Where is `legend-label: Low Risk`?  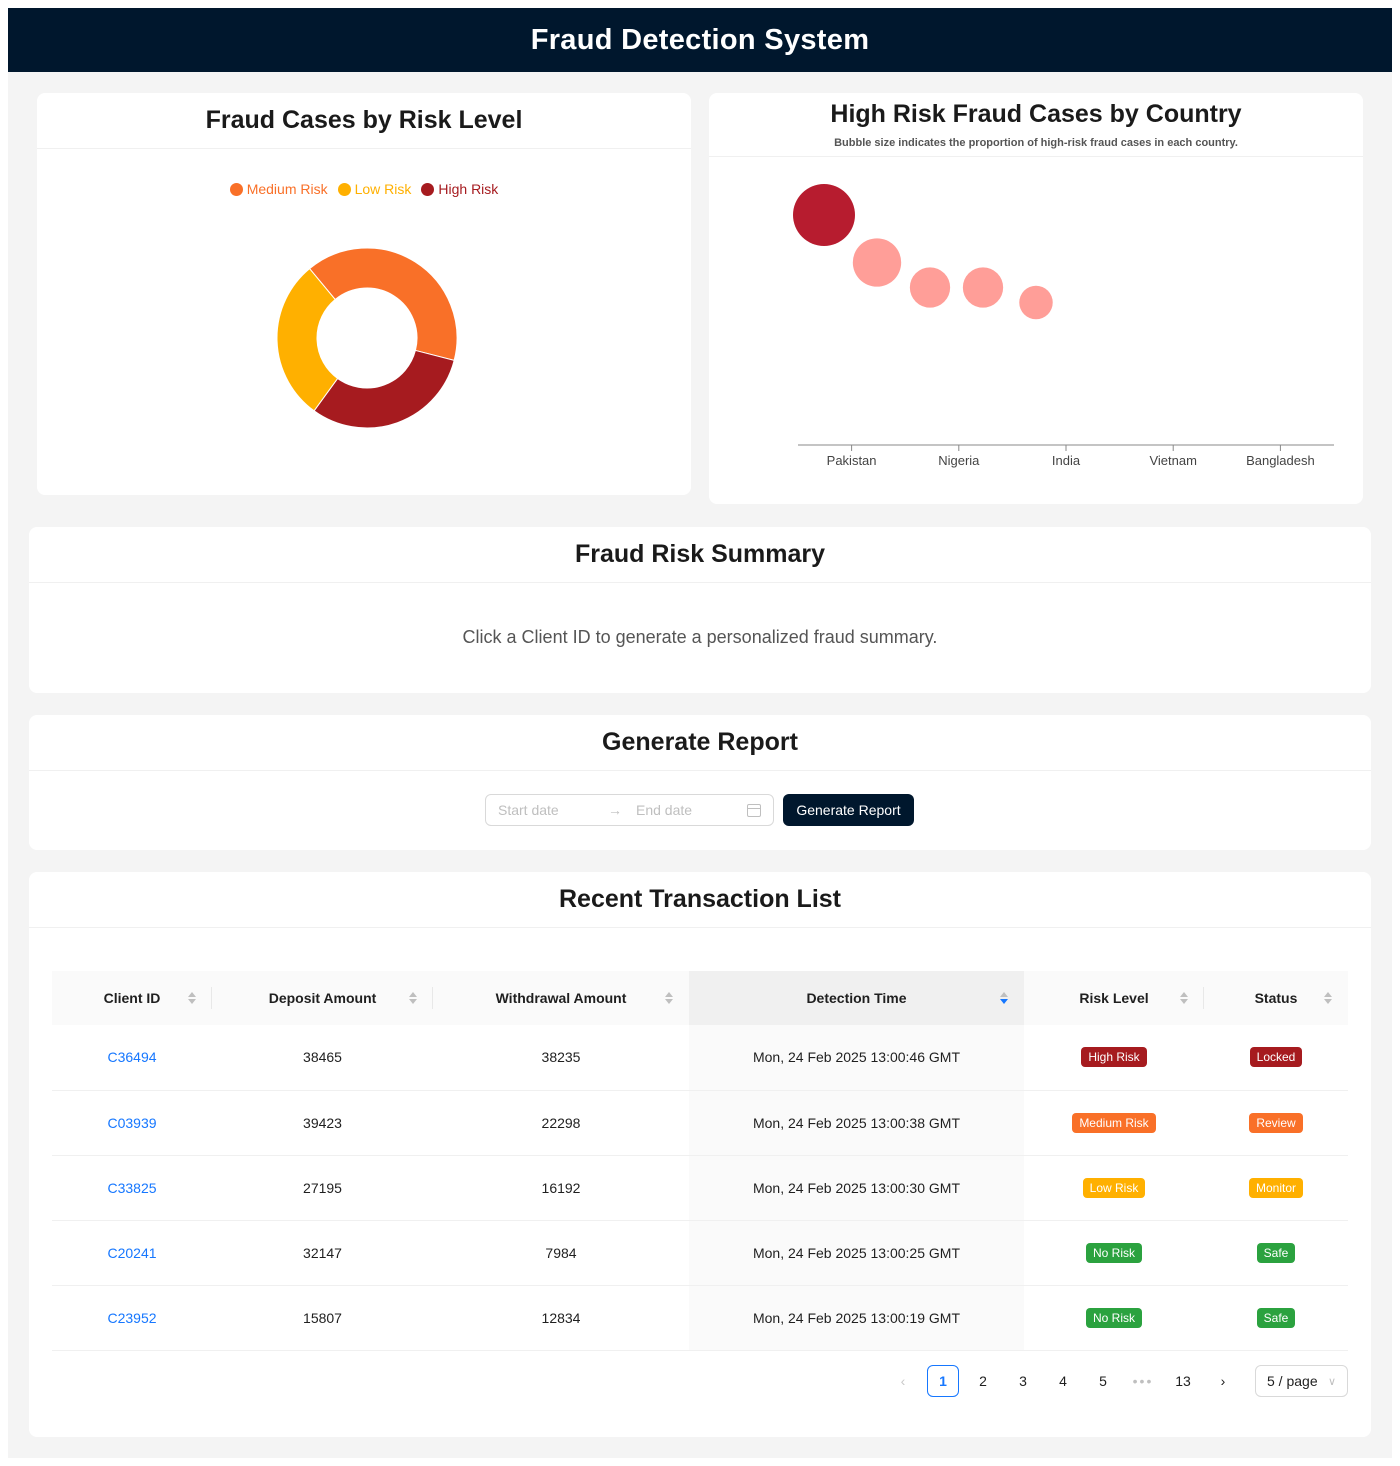
legend-label: Low Risk is located at coordinates (383, 189).